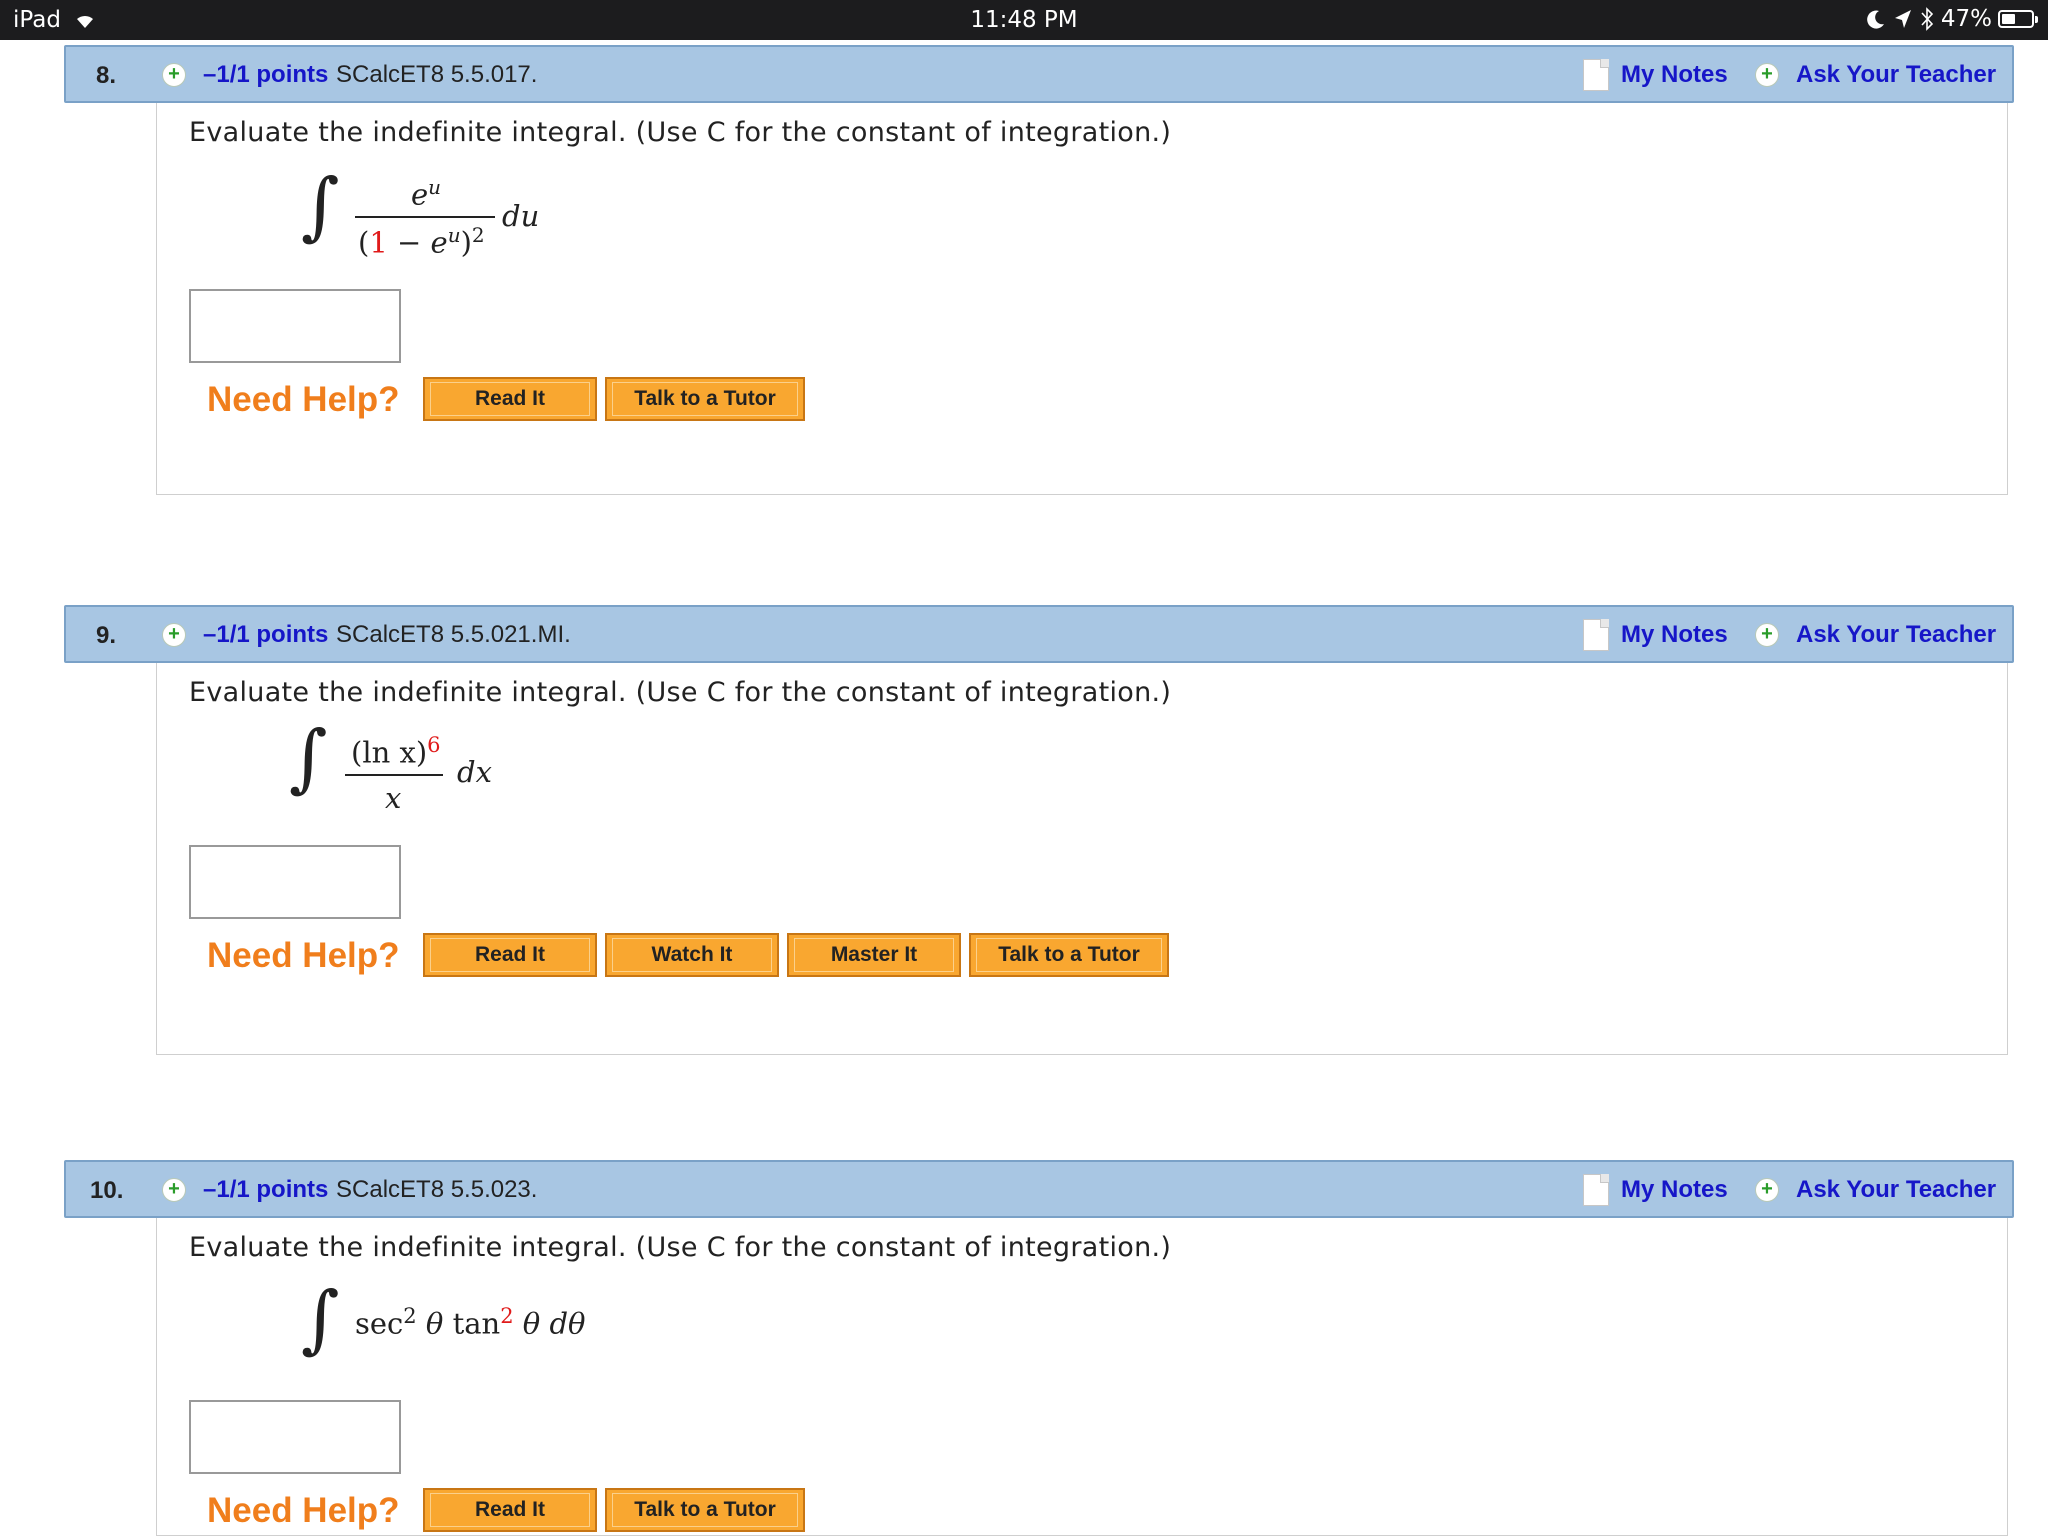 This screenshot has width=2048, height=1536. I want to click on question-number: 8., so click(106, 75).